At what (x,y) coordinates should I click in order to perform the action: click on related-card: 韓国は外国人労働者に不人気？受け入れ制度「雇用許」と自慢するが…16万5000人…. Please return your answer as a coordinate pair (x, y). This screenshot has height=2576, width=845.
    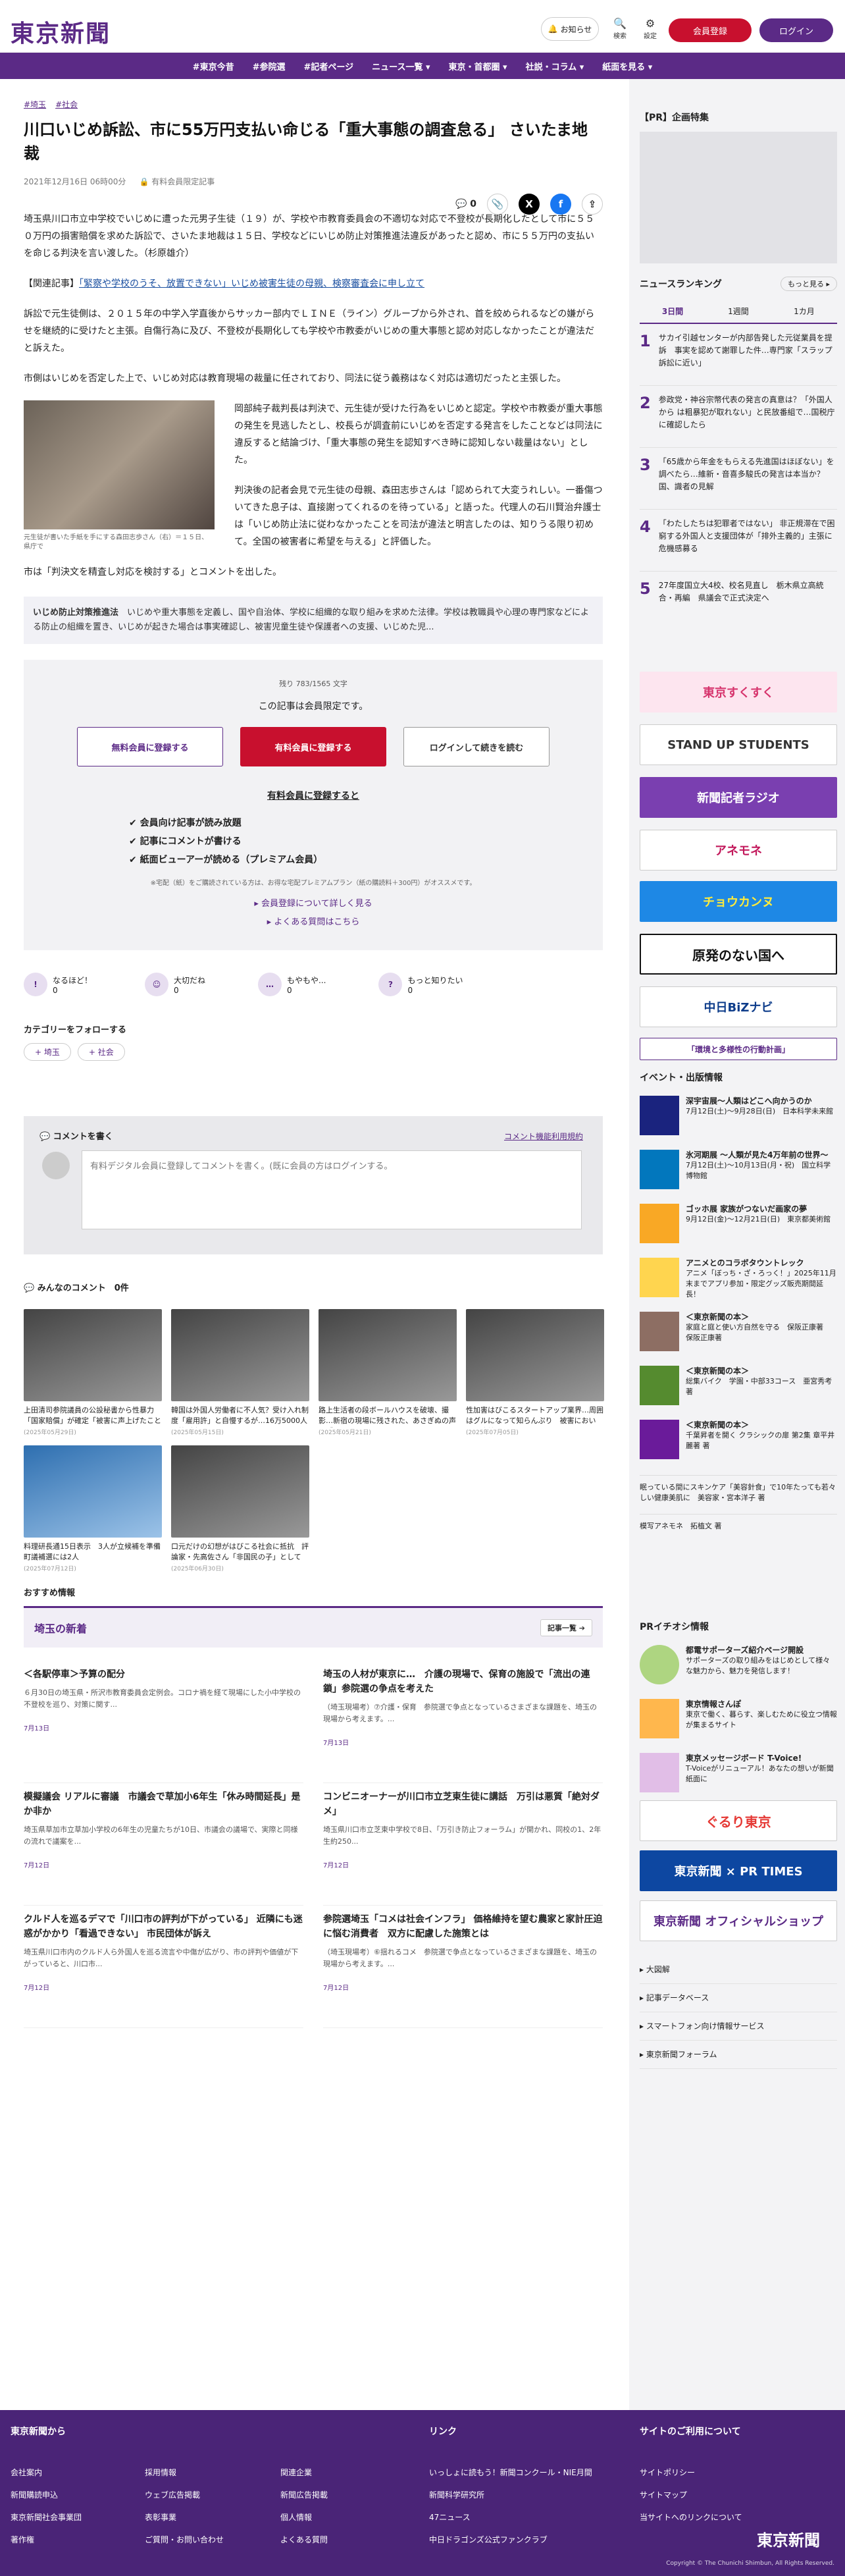
    Looking at the image, I should click on (240, 1372).